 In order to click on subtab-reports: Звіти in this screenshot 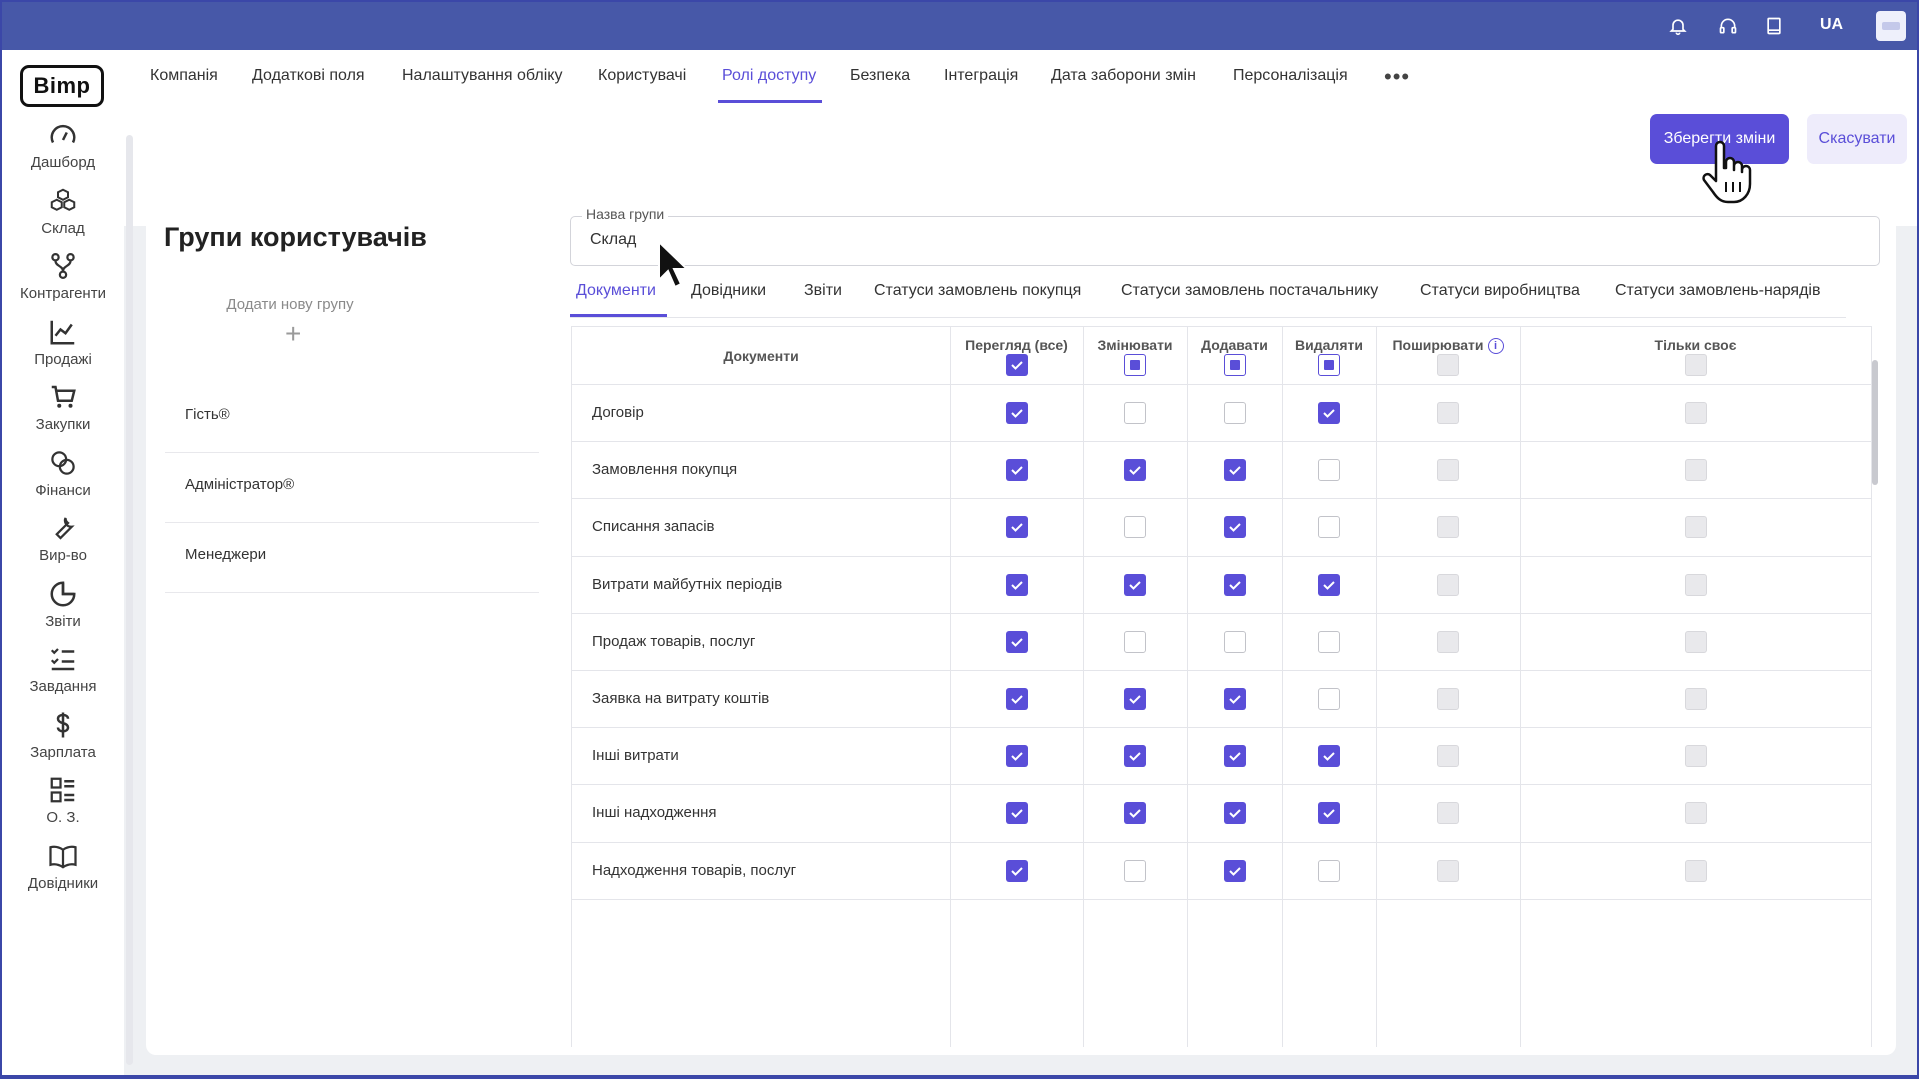, I will do `click(823, 291)`.